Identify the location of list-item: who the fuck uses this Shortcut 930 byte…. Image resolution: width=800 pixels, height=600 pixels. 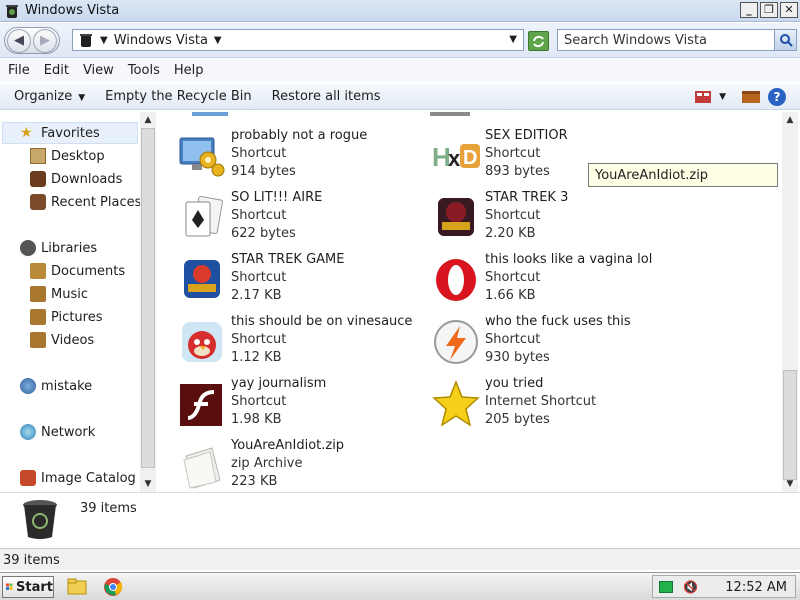
(534, 340).